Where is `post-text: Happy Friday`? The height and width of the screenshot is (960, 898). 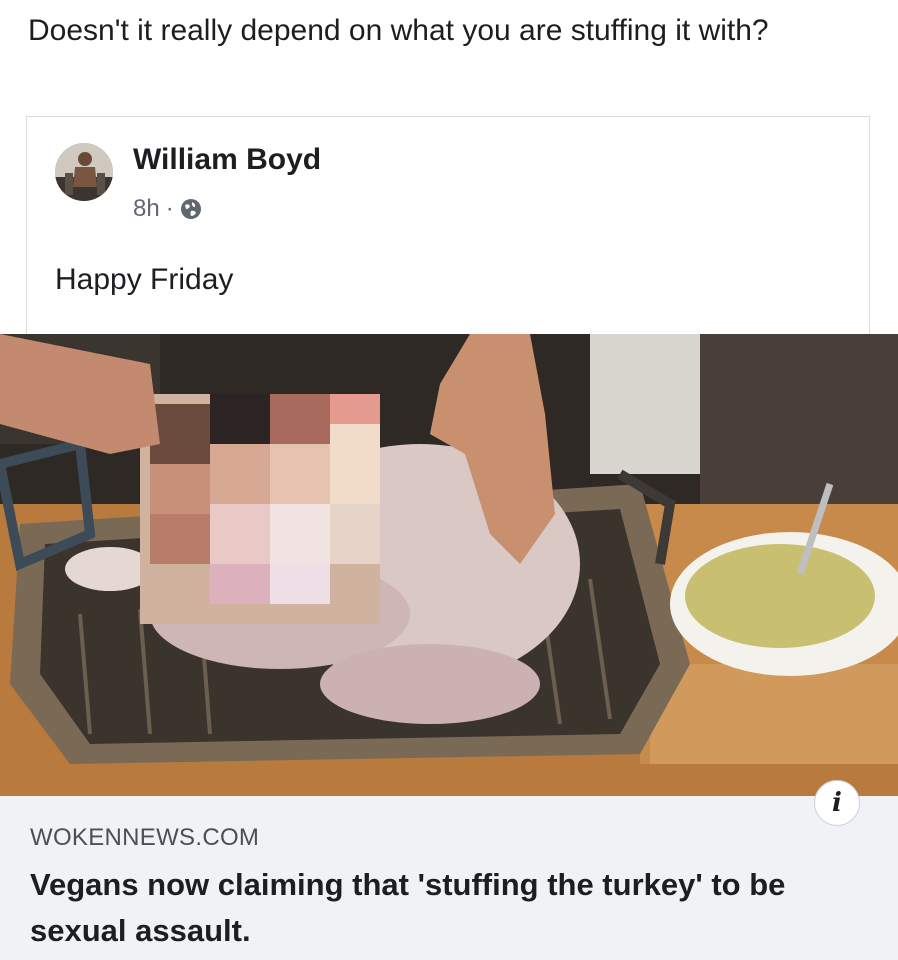 post-text: Happy Friday is located at coordinates (144, 279).